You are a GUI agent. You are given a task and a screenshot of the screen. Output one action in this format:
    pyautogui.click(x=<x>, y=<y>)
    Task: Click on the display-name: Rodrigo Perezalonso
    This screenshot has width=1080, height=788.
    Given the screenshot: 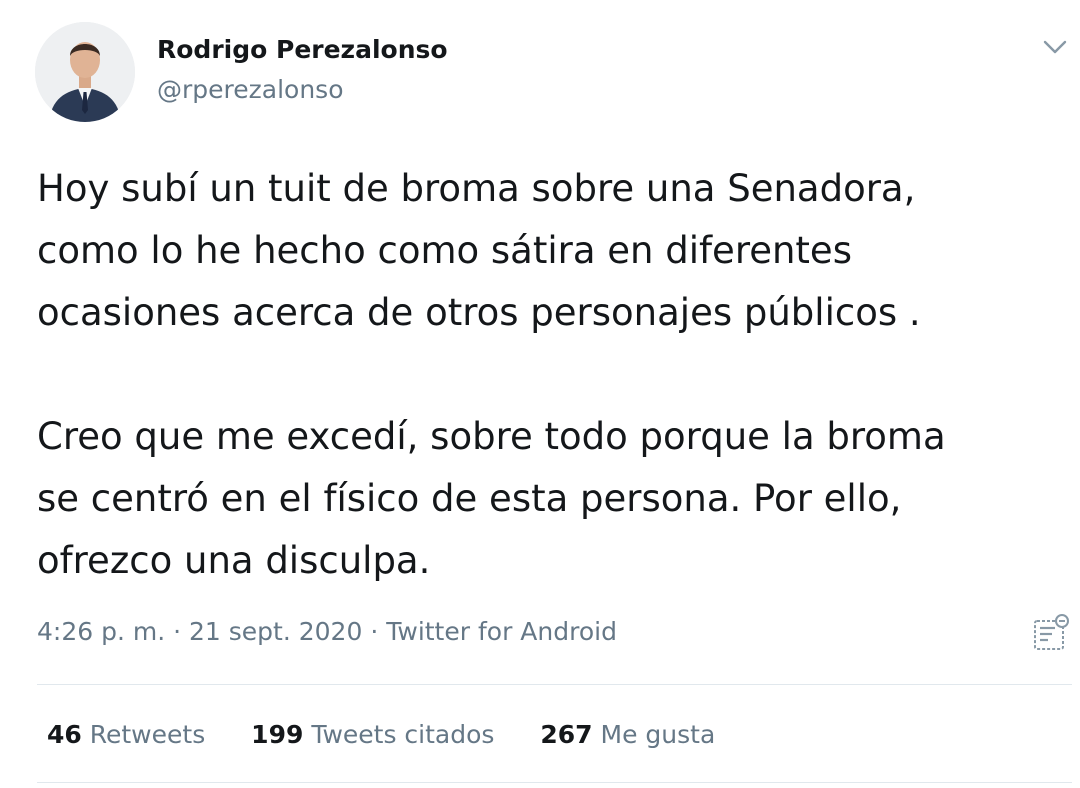 What is the action you would take?
    pyautogui.click(x=302, y=50)
    